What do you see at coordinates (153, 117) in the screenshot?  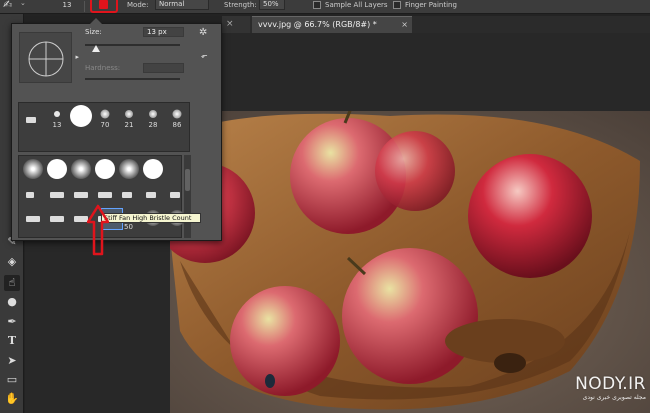 I see `brush-preset-28: 28` at bounding box center [153, 117].